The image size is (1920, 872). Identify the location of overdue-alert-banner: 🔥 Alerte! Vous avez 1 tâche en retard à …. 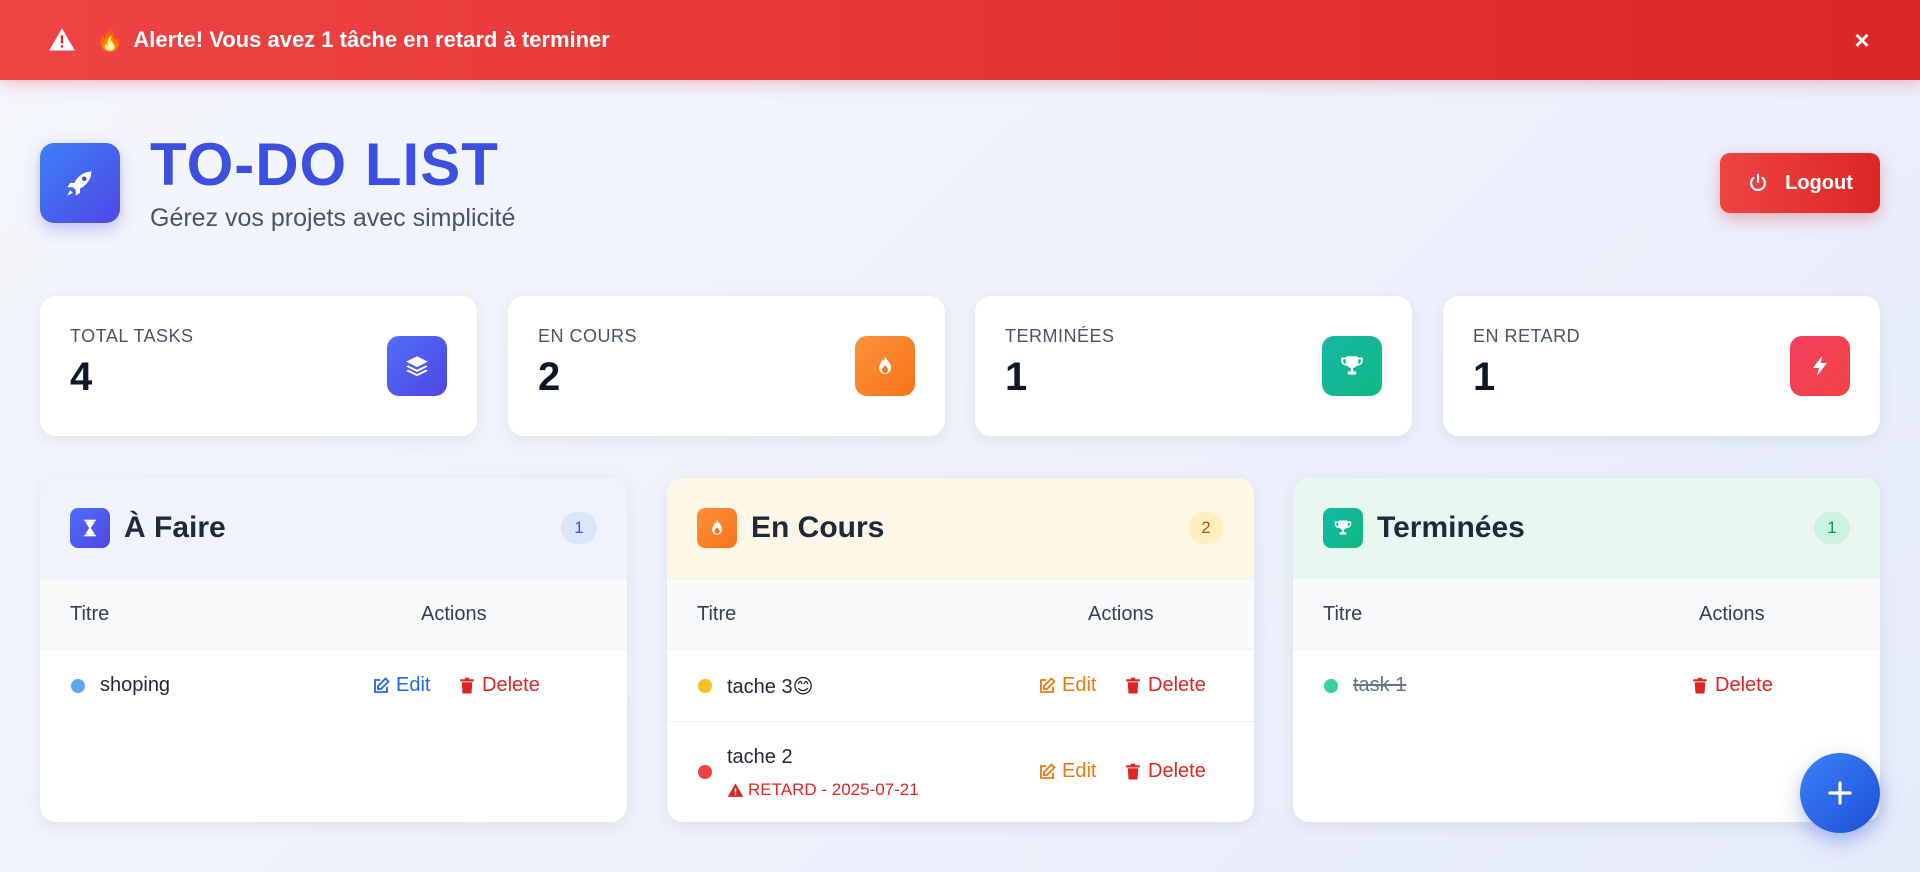
(960, 40).